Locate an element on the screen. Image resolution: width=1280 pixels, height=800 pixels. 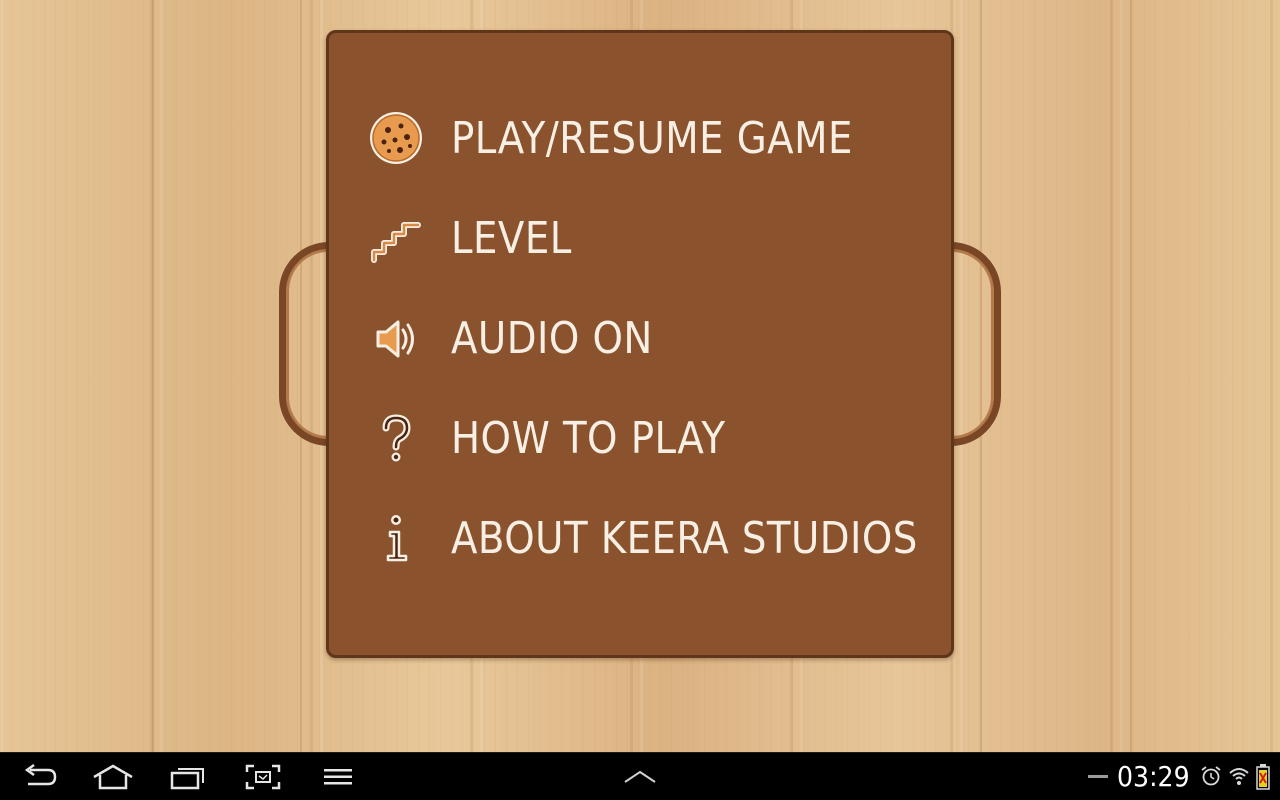
status-clock: 03:29 is located at coordinates (1153, 777).